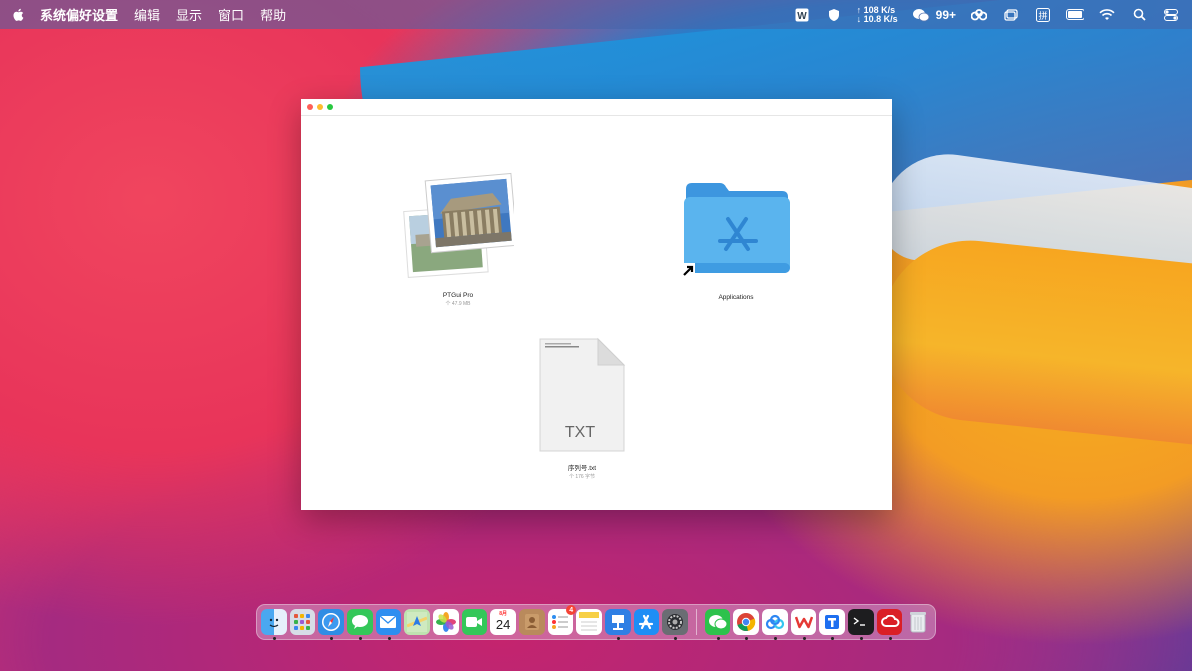  Describe the element at coordinates (571, 610) in the screenshot. I see `reminders-badge: 4` at that location.